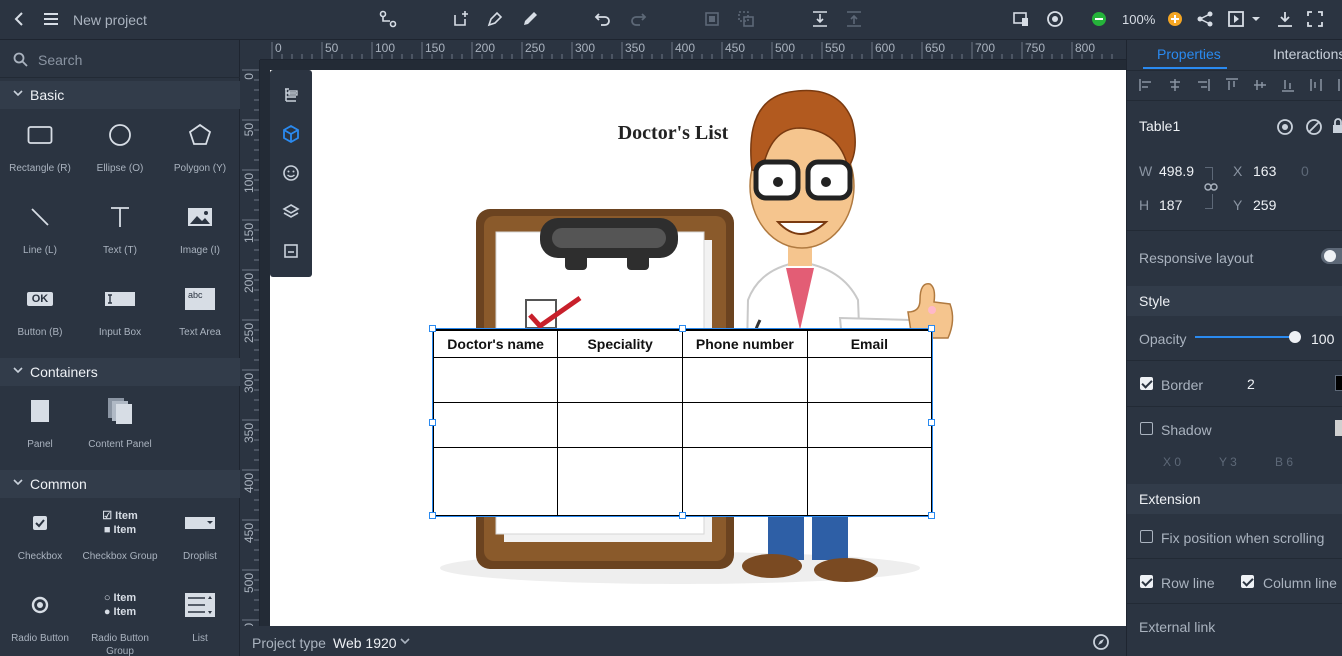 The image size is (1342, 656). I want to click on border-color-swatch, so click(1338, 383).